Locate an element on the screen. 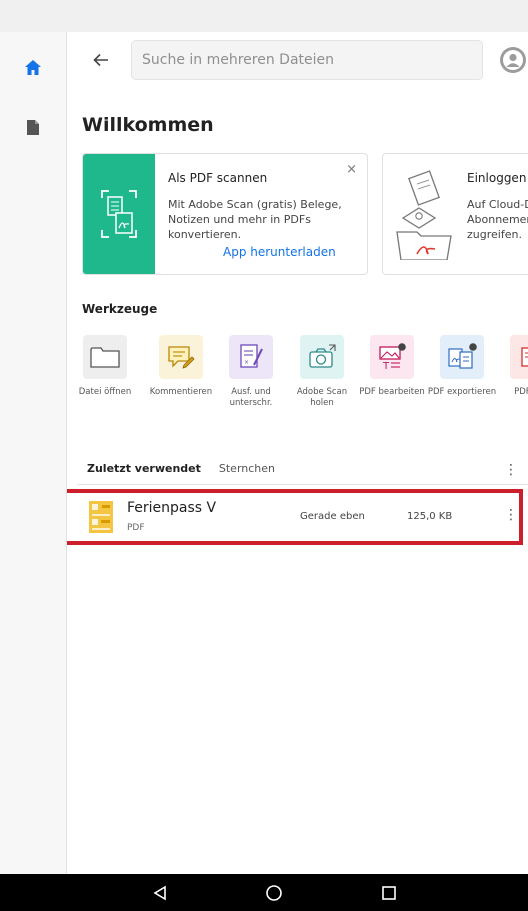 The image size is (528, 911). tool-adobe-scan: Adobe Scan holen is located at coordinates (322, 372).